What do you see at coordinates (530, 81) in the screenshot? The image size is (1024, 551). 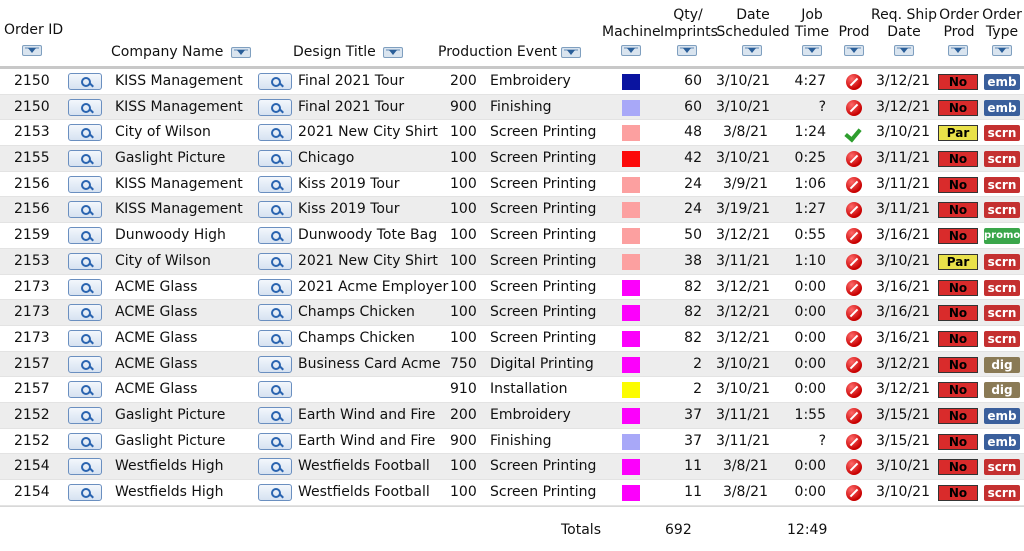 I see `production-event-cell: Embroidery` at bounding box center [530, 81].